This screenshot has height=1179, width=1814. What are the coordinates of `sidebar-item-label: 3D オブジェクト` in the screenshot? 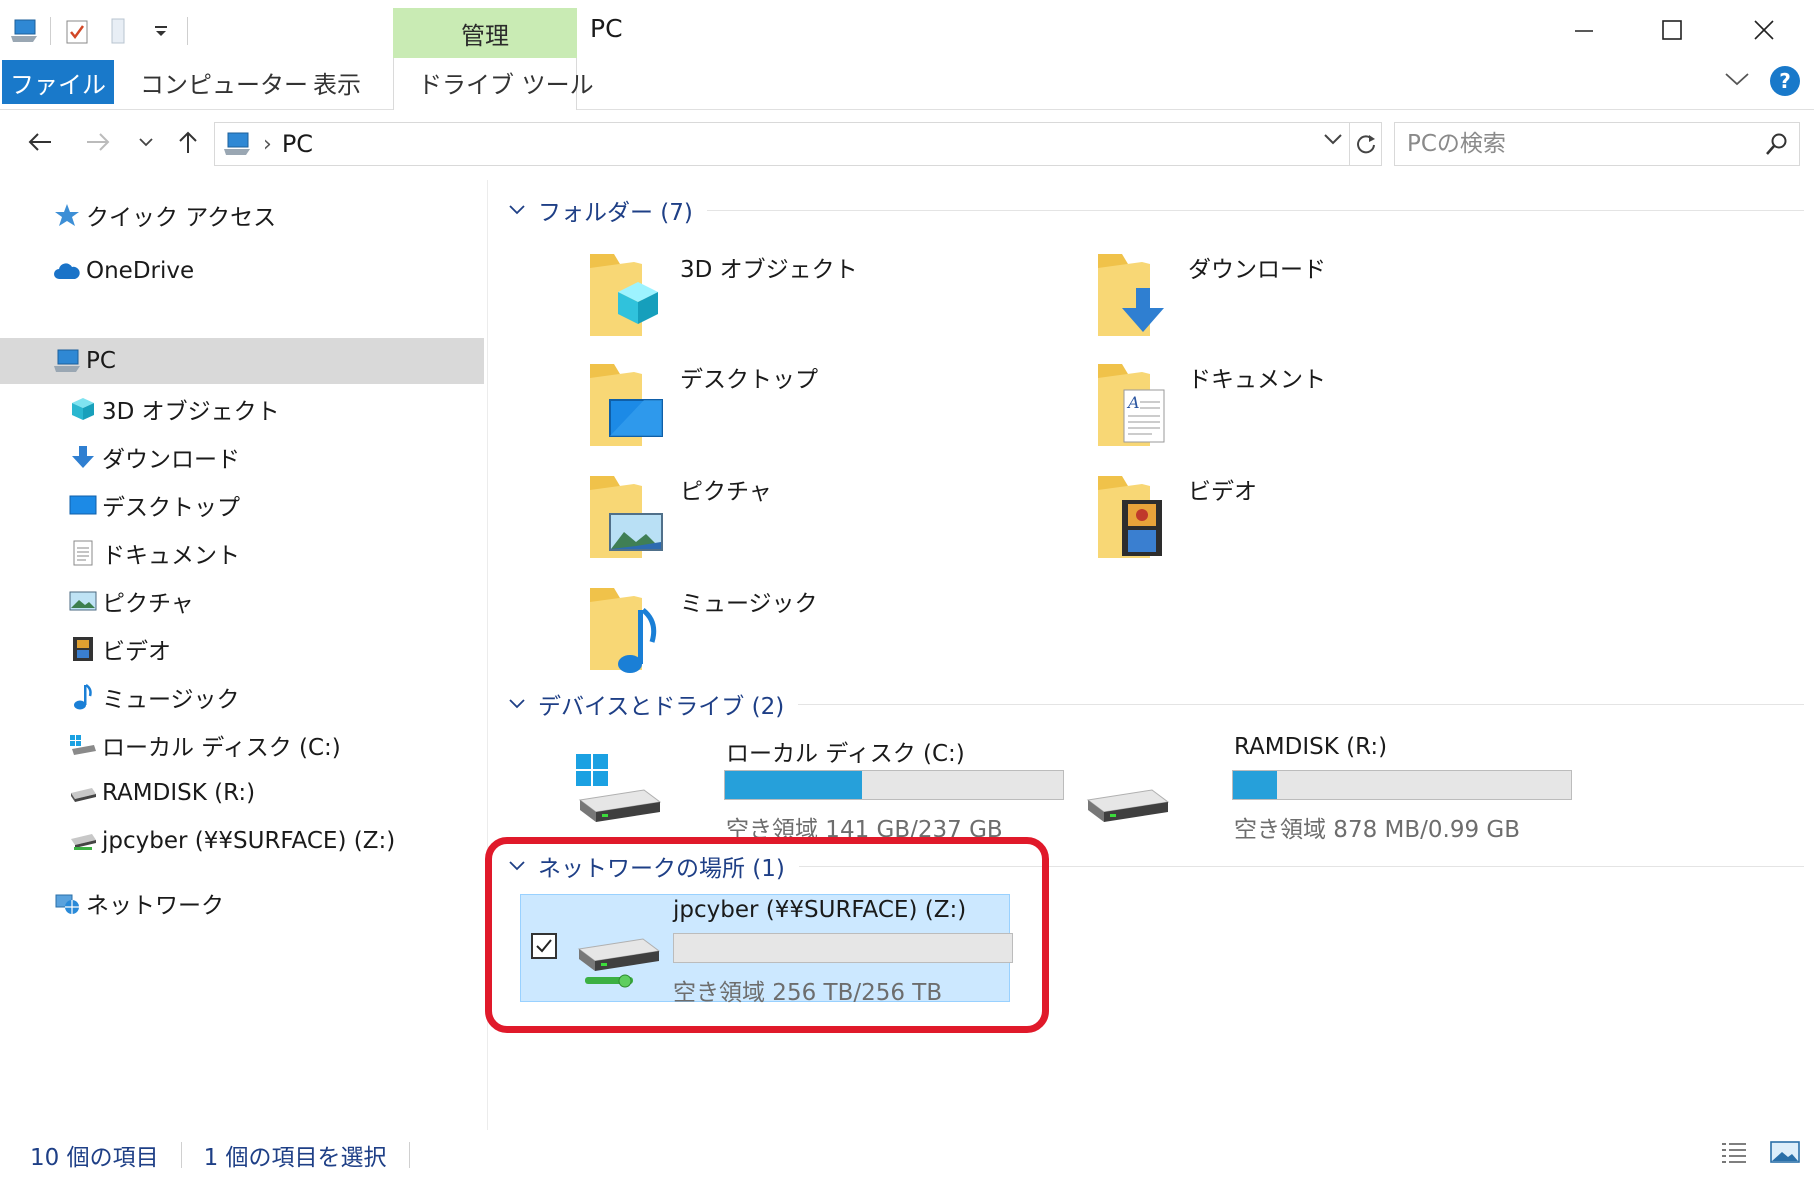 It's located at (191, 412).